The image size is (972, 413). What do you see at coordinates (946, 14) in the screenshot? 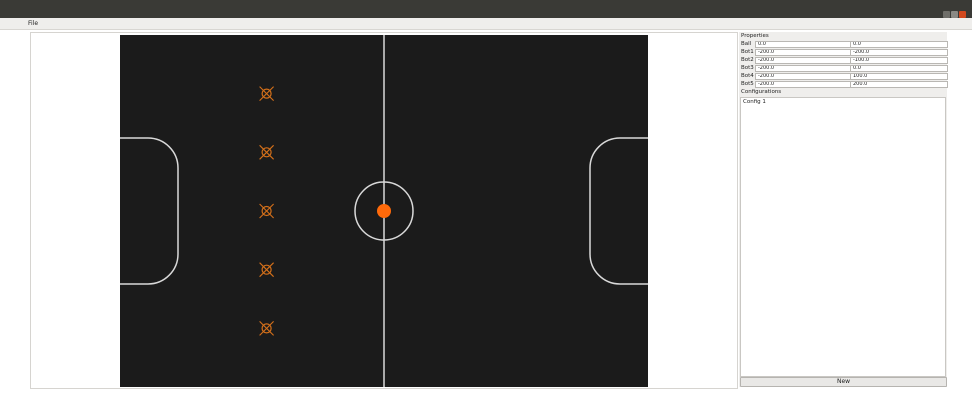
I see `minimize-button` at bounding box center [946, 14].